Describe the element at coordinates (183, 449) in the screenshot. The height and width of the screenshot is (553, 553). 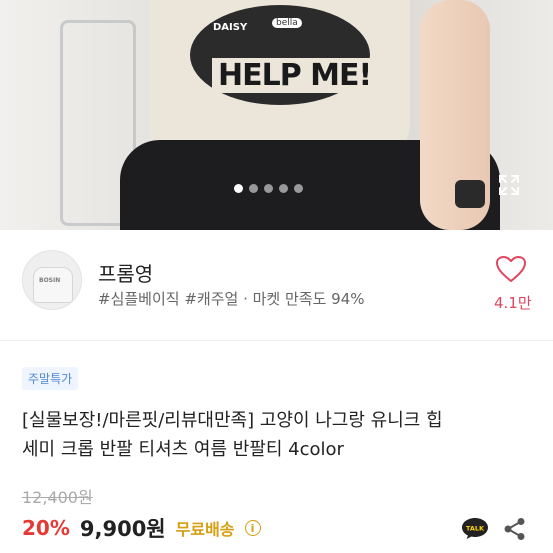
I see `product-title-line-2: 세미 크롭 반팔 티셔츠 여름 반팔티 4color` at that location.